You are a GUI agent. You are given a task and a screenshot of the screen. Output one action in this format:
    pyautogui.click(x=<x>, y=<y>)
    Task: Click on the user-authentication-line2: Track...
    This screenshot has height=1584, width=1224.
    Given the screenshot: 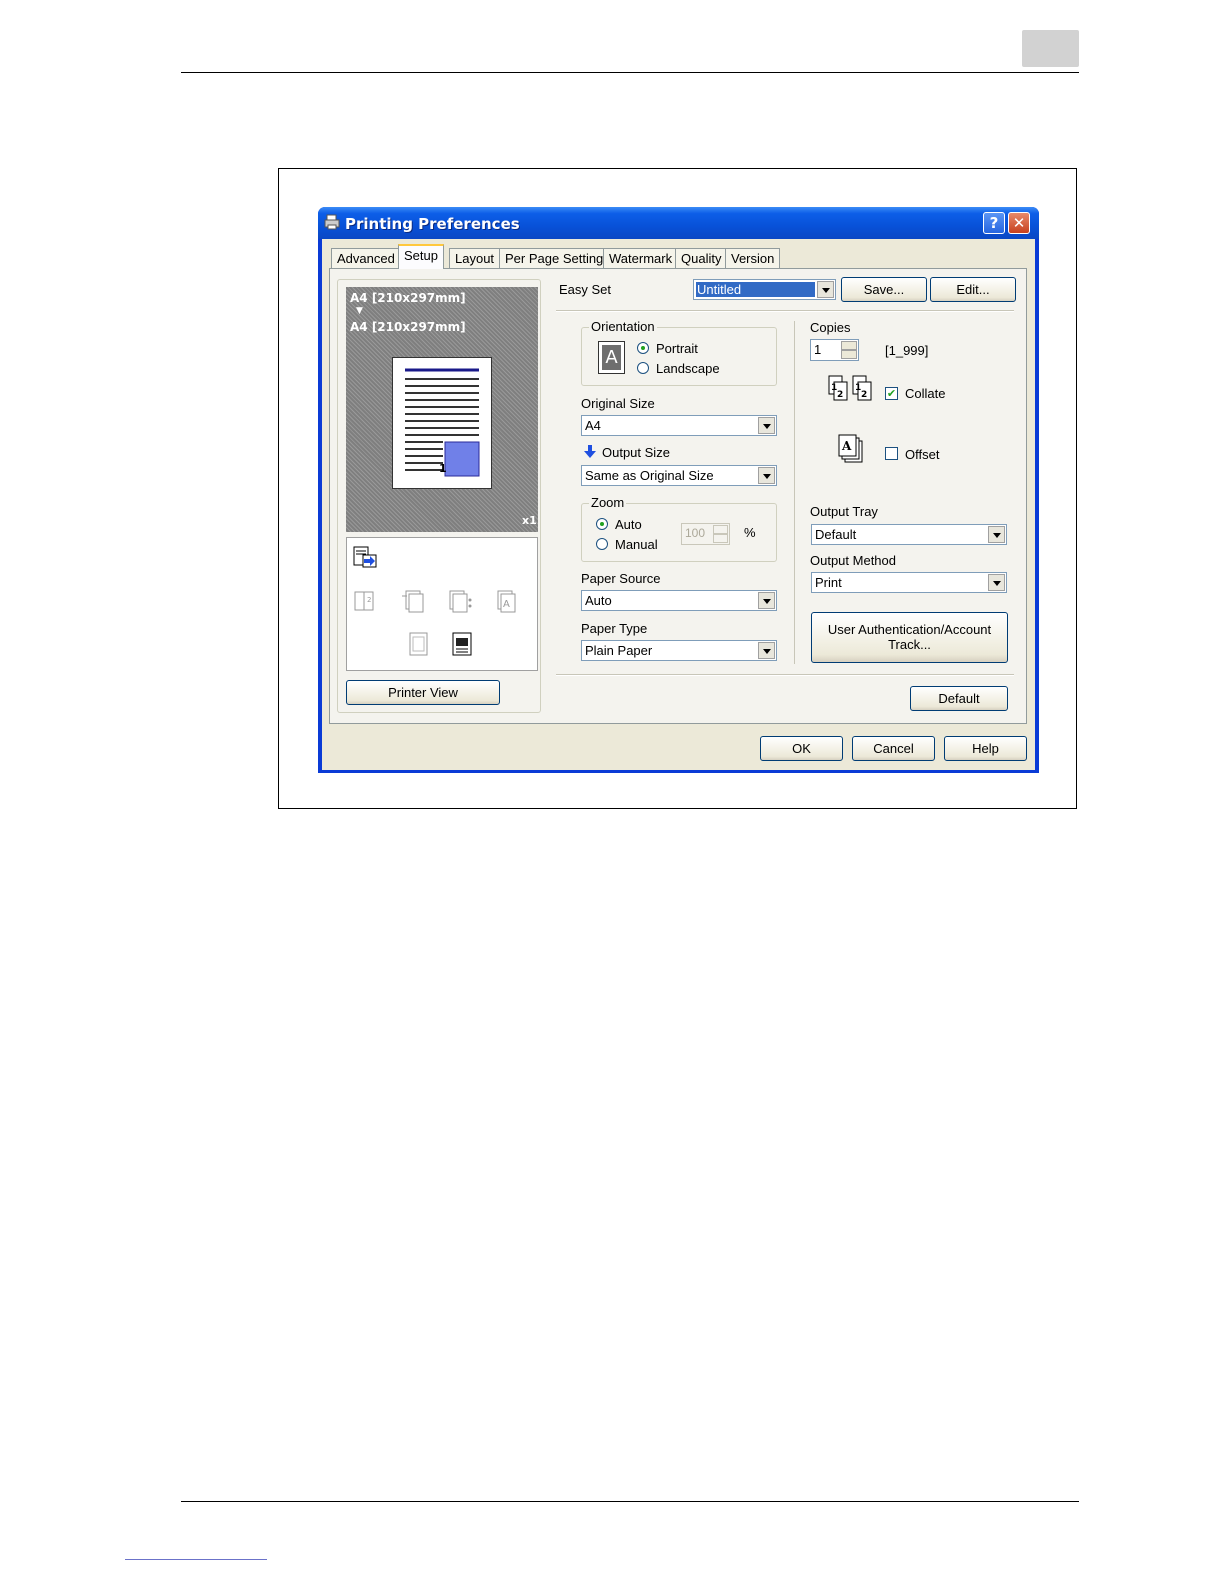 What is the action you would take?
    pyautogui.click(x=909, y=644)
    